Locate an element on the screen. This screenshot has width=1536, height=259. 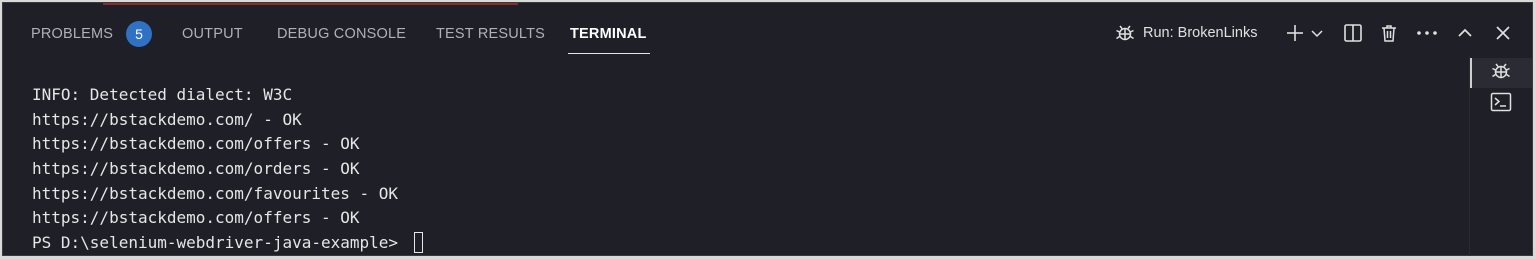
kill-terminal-button is located at coordinates (1389, 33).